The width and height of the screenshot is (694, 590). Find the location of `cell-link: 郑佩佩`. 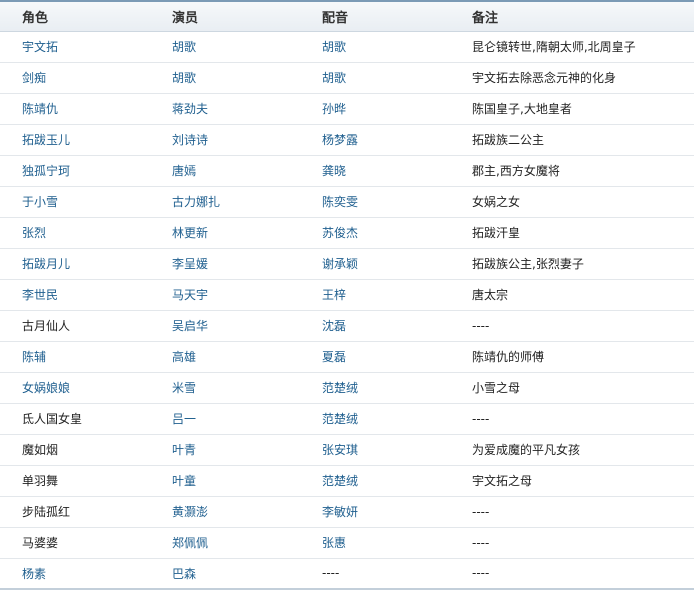

cell-link: 郑佩佩 is located at coordinates (190, 543).